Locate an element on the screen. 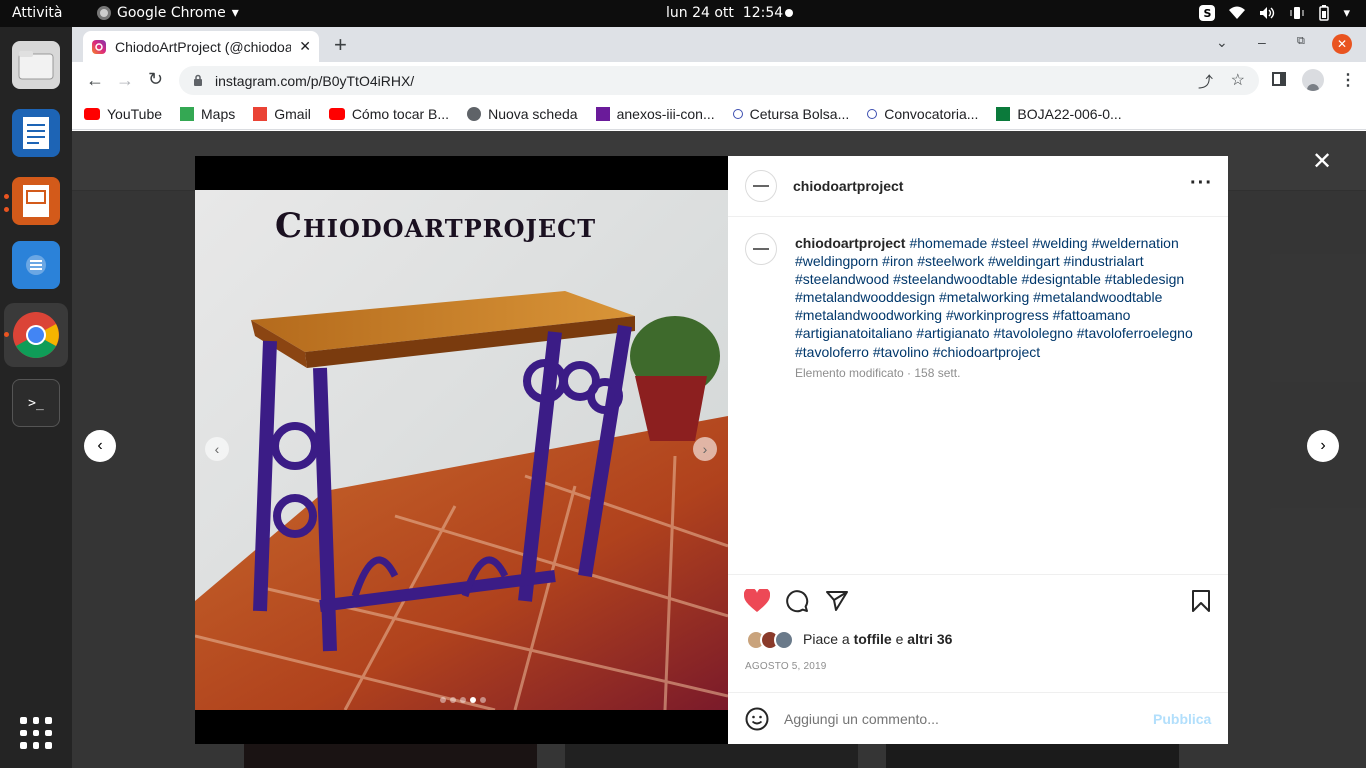 The width and height of the screenshot is (1366, 768). app-menu: Google Chrome ▾ is located at coordinates (168, 13).